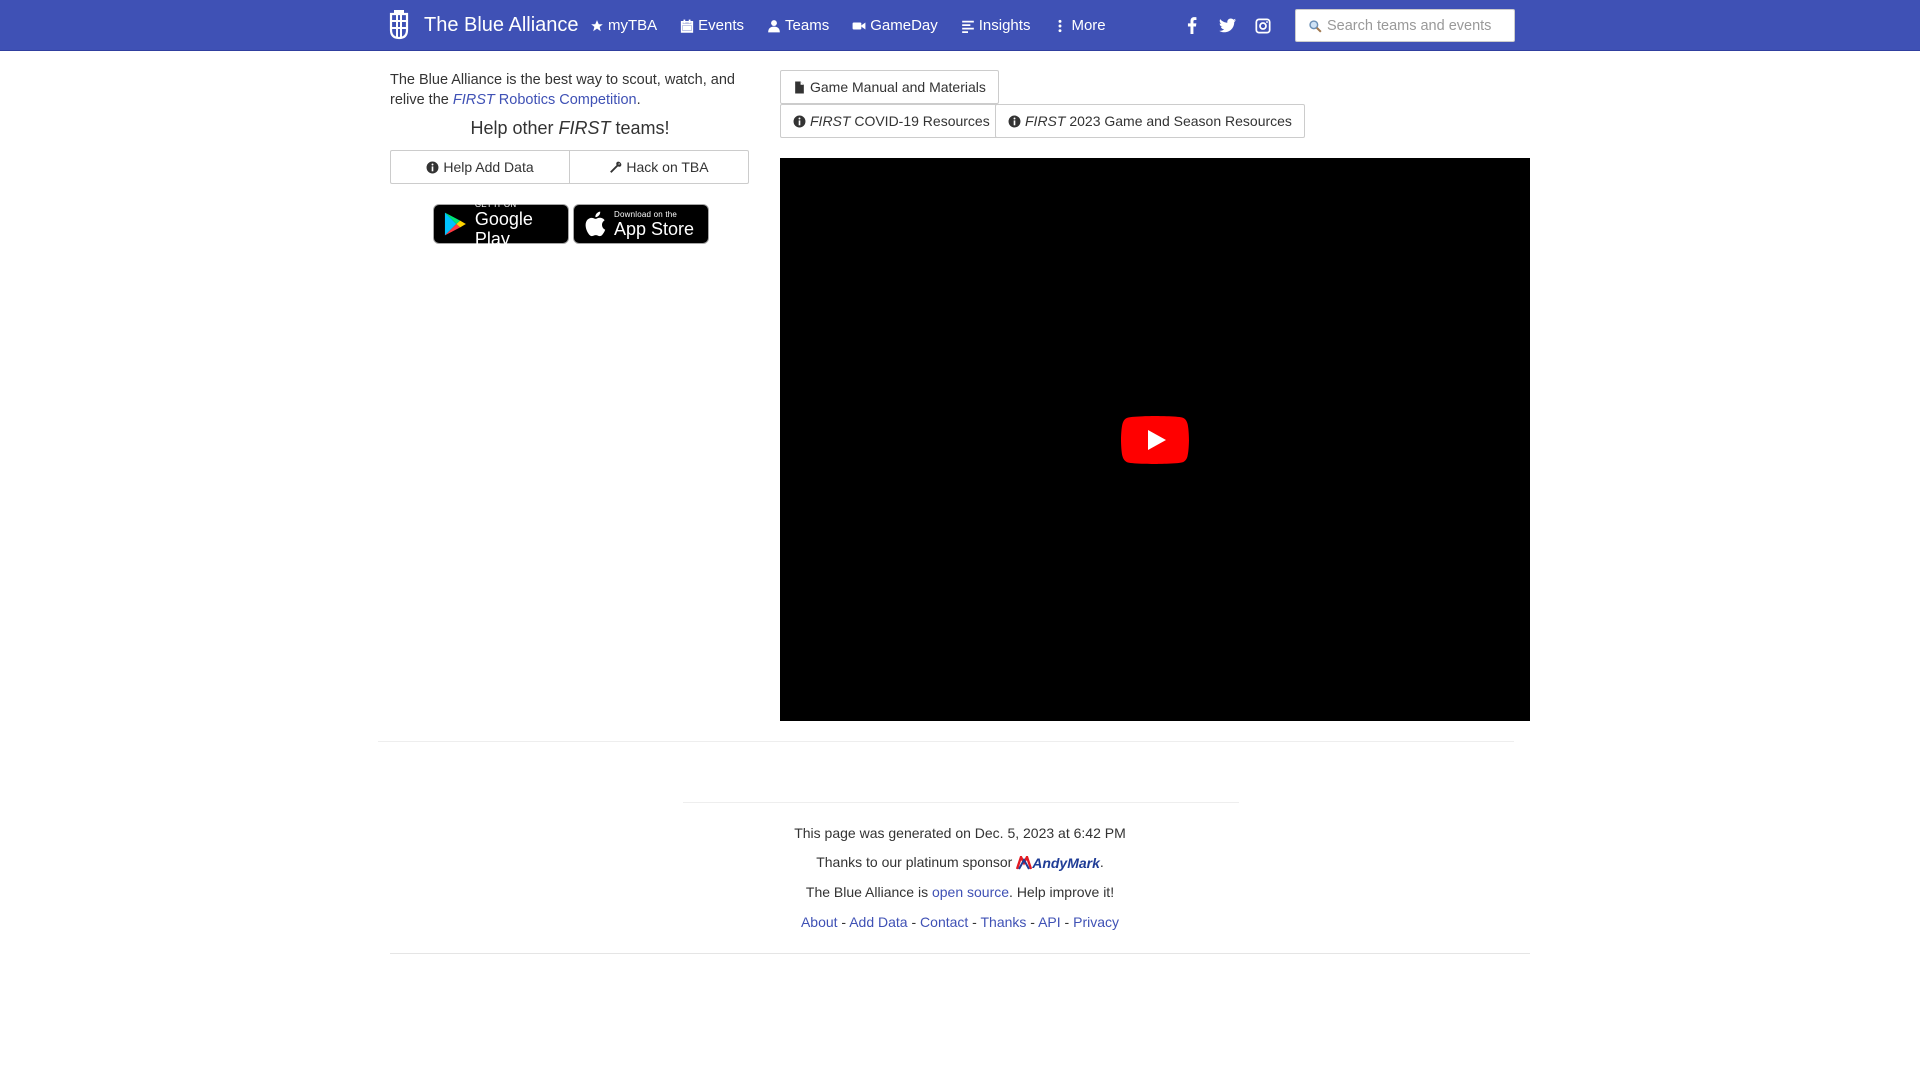 The width and height of the screenshot is (1920, 1080). Describe the element at coordinates (819, 922) in the screenshot. I see `footer-link-about: About` at that location.